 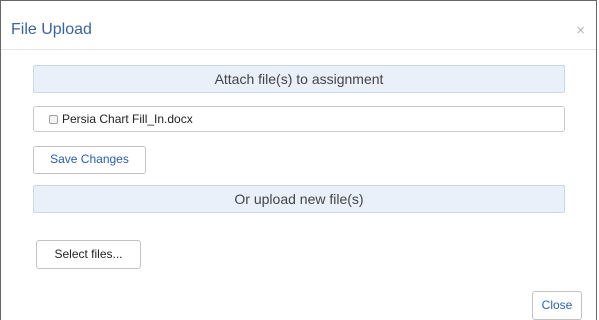 I want to click on dialog-title: File Upload, so click(x=51, y=29).